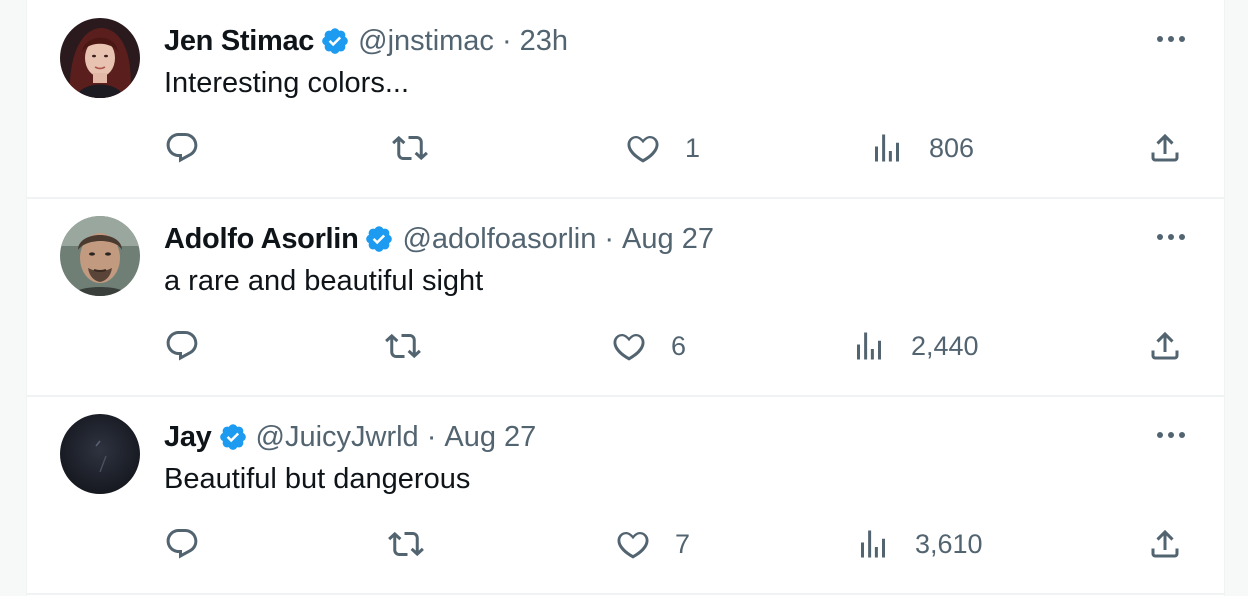 This screenshot has height=596, width=1248. What do you see at coordinates (945, 345) in the screenshot?
I see `view-count: 2,440` at bounding box center [945, 345].